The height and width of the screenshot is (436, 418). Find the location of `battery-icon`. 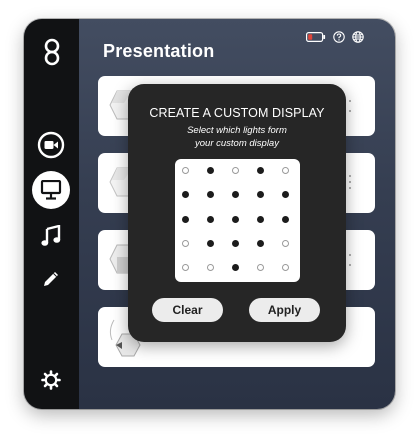

battery-icon is located at coordinates (316, 37).